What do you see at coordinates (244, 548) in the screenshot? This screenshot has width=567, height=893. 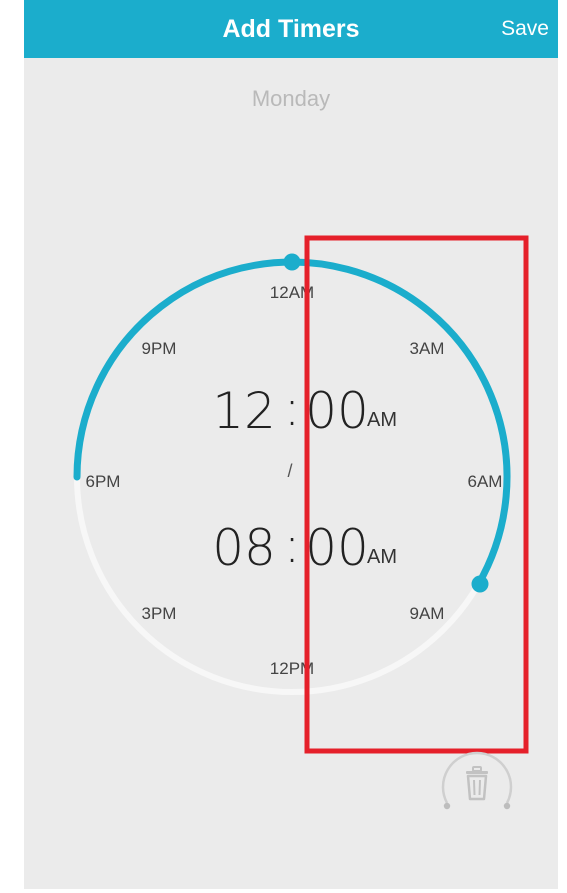 I see `end-hour: 08` at bounding box center [244, 548].